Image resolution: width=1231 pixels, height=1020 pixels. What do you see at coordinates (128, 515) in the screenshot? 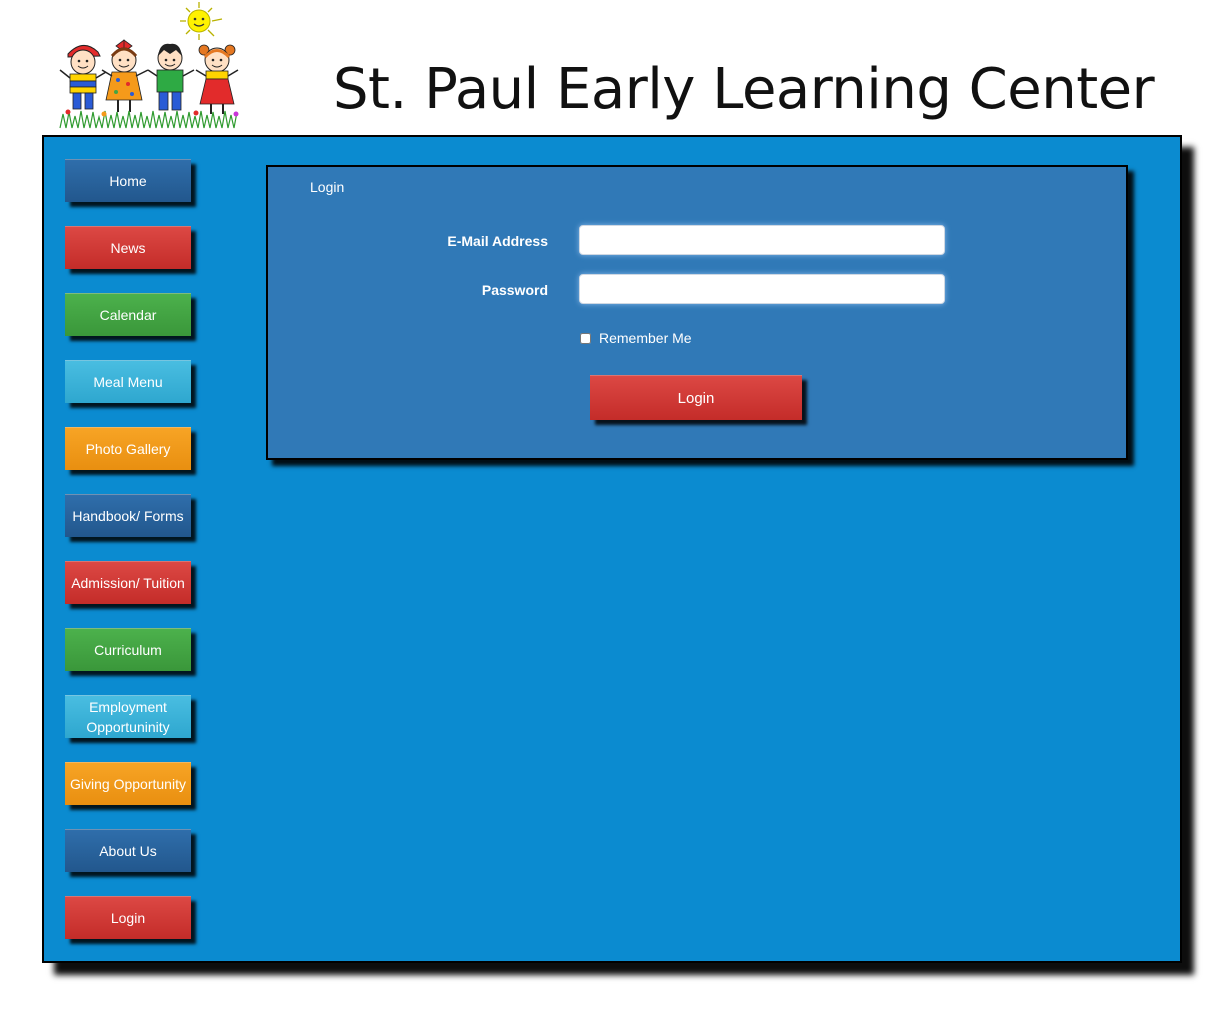
I see `nav-handbook-forms-button: Handbook/ Forms` at bounding box center [128, 515].